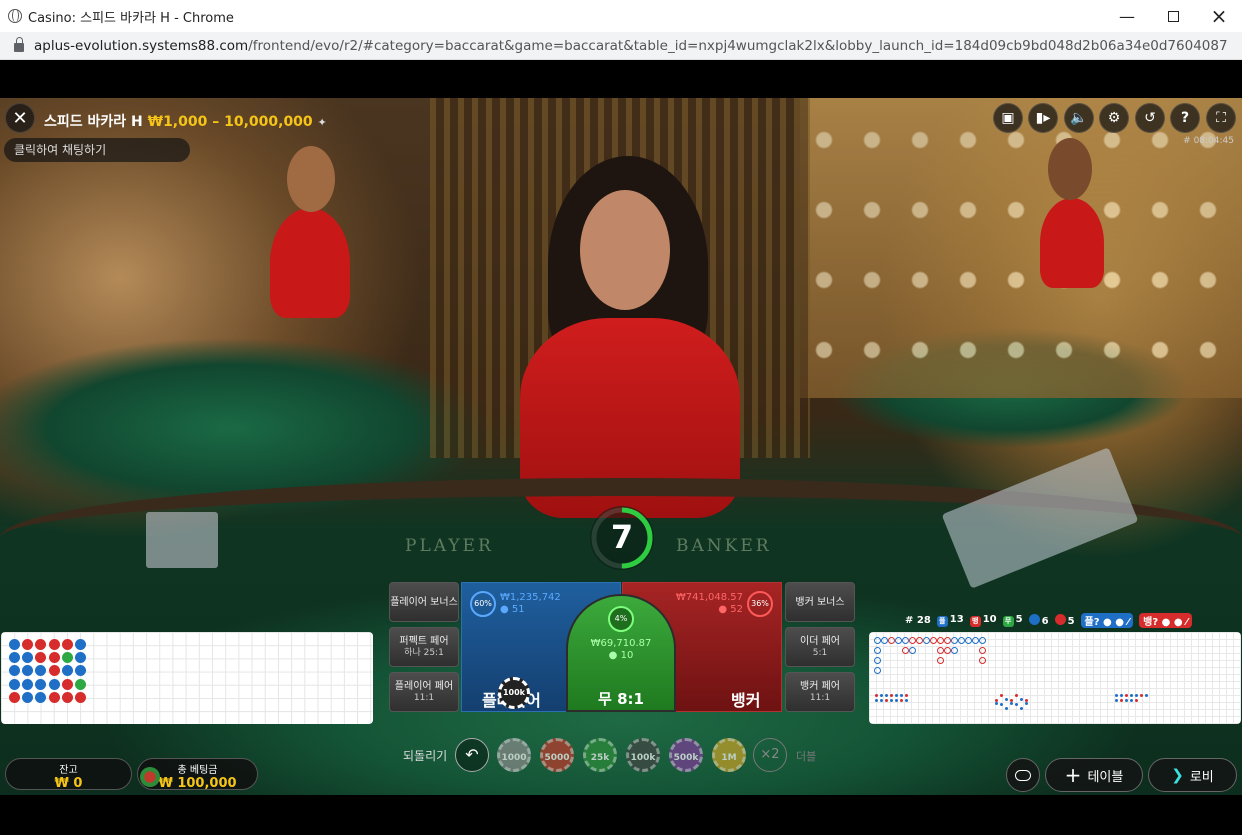  I want to click on chip-settings-button, so click(1023, 775).